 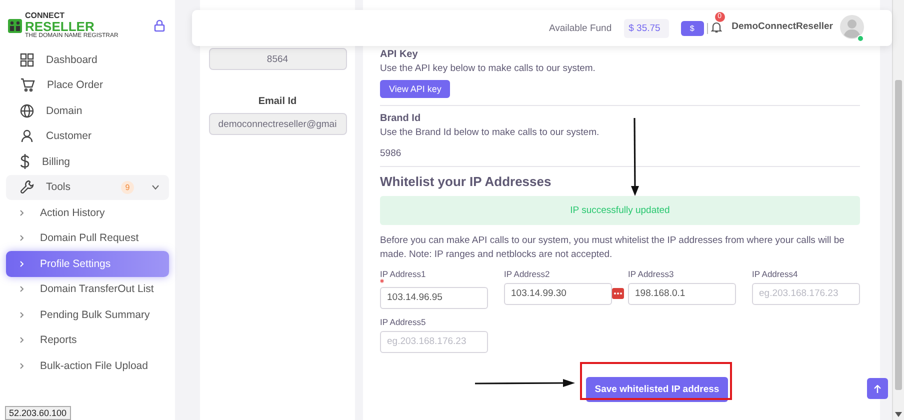 I want to click on sidebar-item: Profile Settings, so click(x=87, y=263).